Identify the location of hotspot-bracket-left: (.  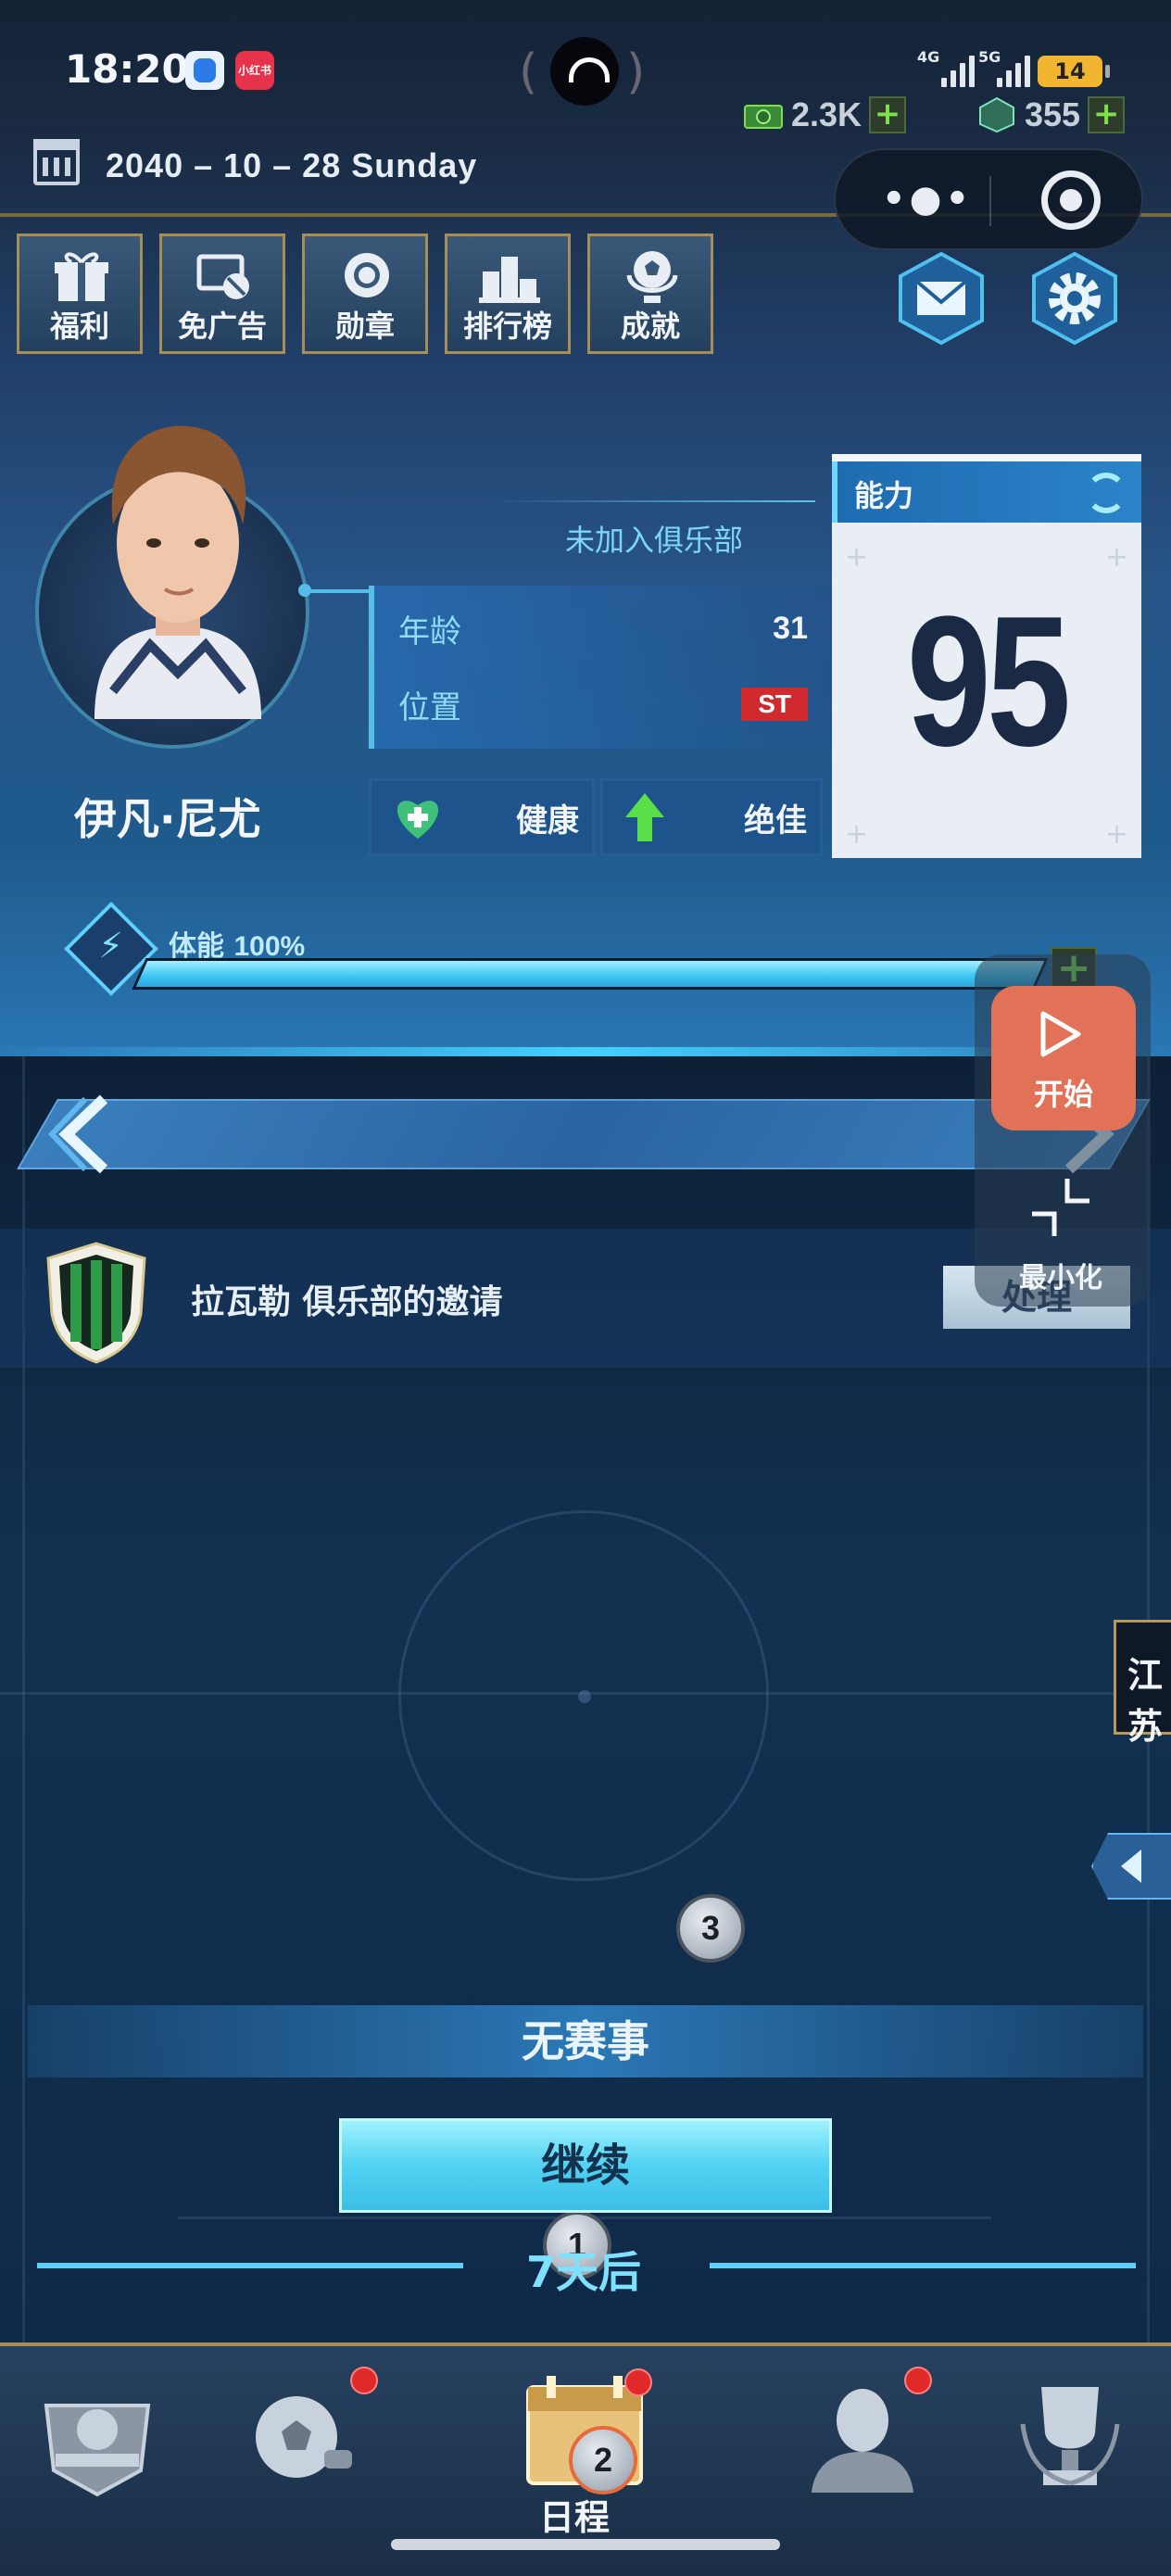
(528, 72).